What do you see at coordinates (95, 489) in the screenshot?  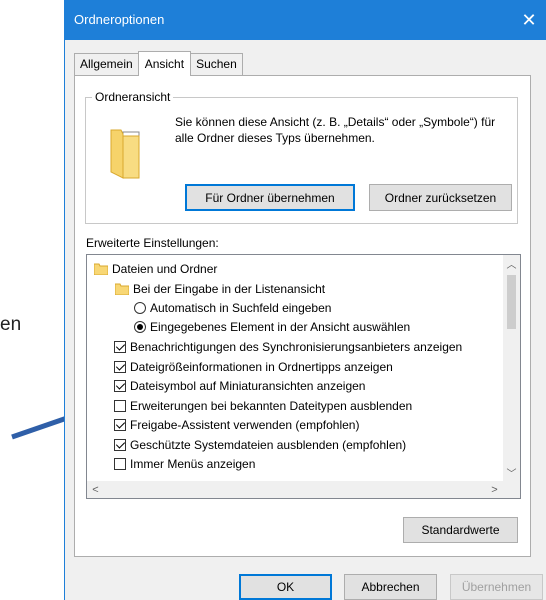 I see `scroll-left-icon: <` at bounding box center [95, 489].